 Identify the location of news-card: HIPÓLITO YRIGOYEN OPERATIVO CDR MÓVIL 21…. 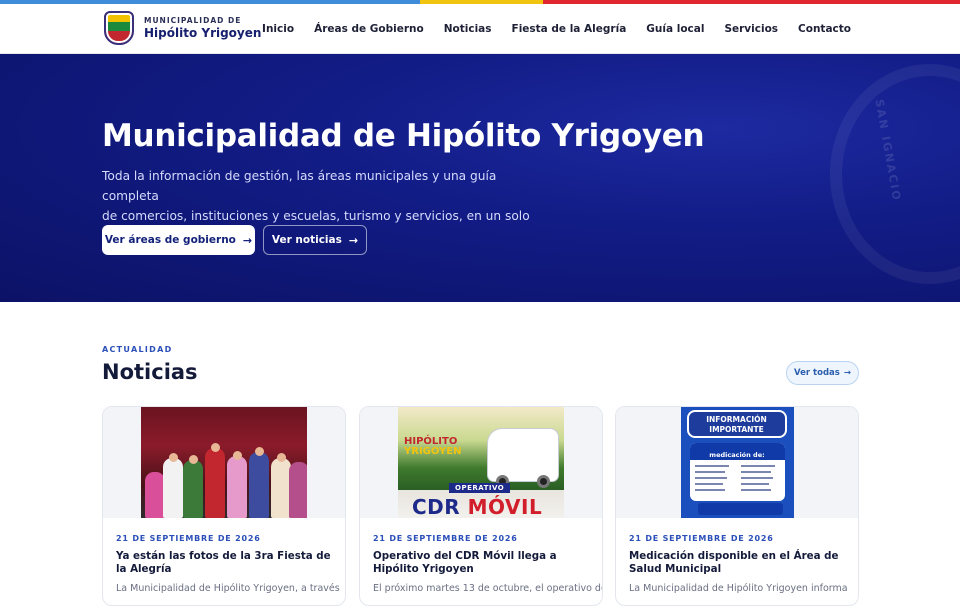
(481, 506).